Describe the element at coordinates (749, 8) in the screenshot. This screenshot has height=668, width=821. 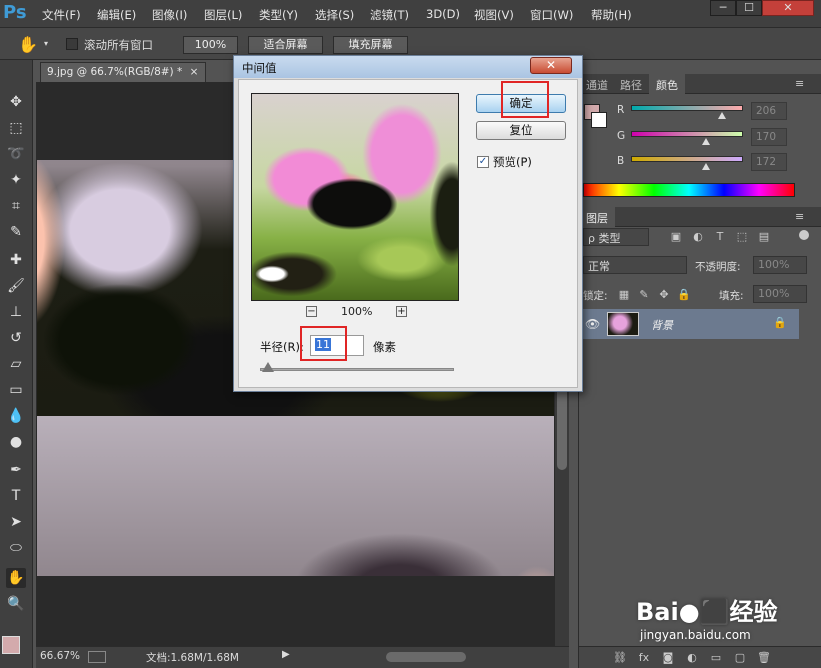
I see `maximize-button: ☐` at that location.